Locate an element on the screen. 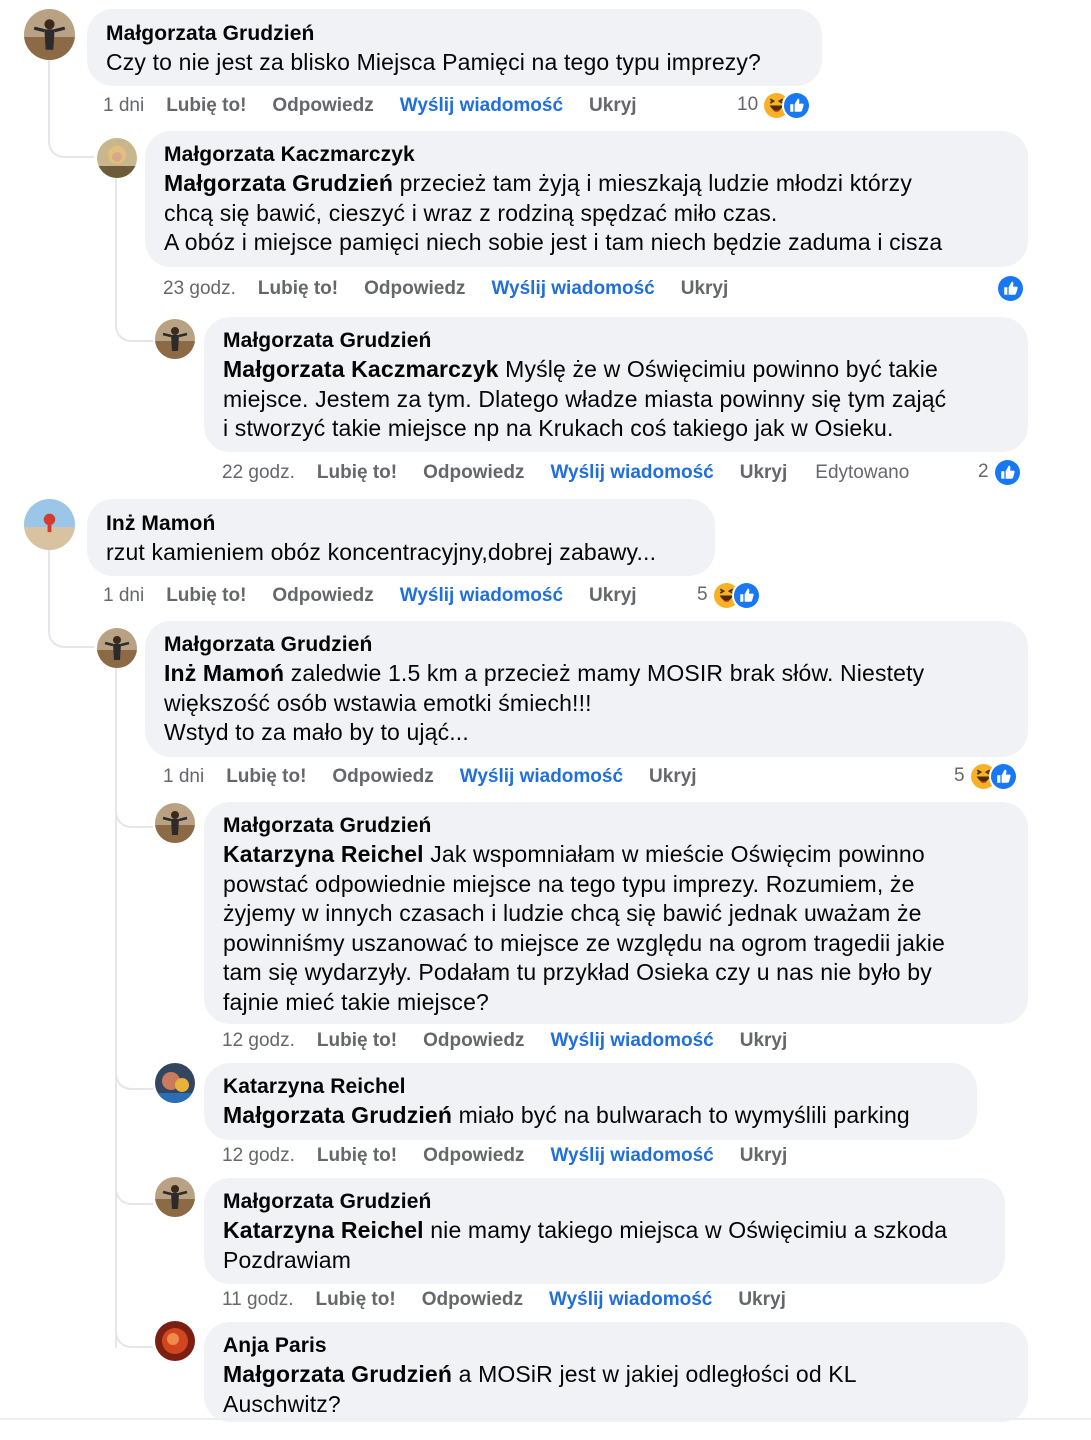 The width and height of the screenshot is (1091, 1440). reaction-summary is located at coordinates (1010, 288).